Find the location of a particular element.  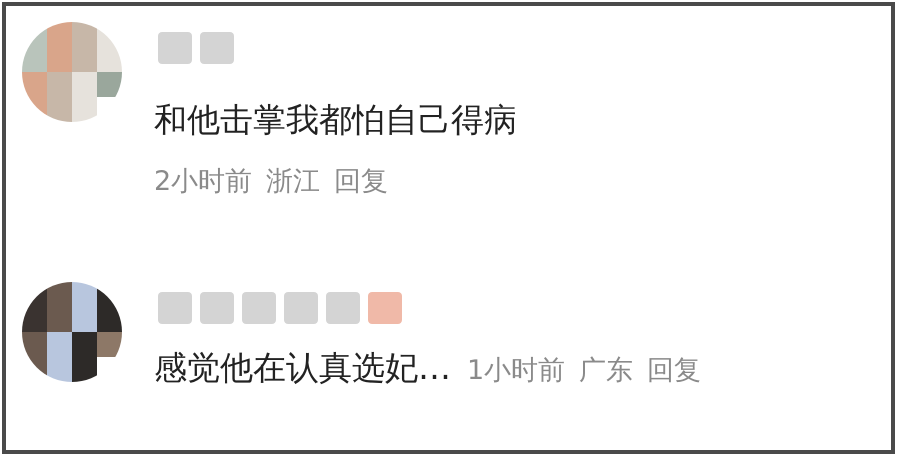

region-text: 广东 is located at coordinates (606, 370).